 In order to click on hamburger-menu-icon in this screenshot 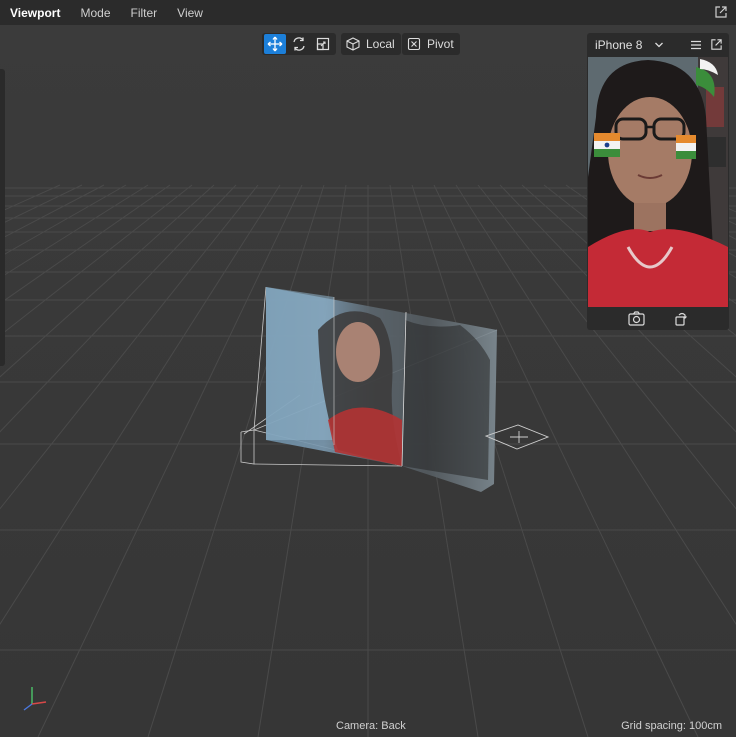, I will do `click(696, 45)`.